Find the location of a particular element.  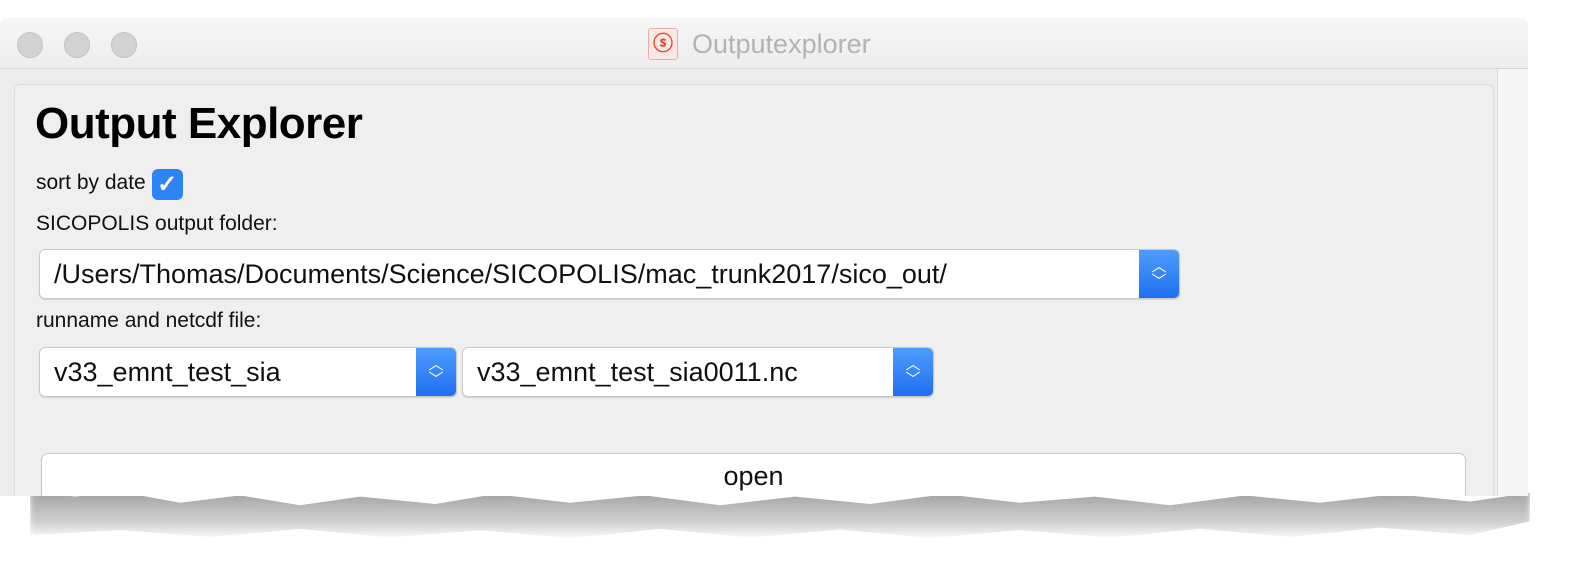

sort-by-date-label: sort by date is located at coordinates (91, 182).